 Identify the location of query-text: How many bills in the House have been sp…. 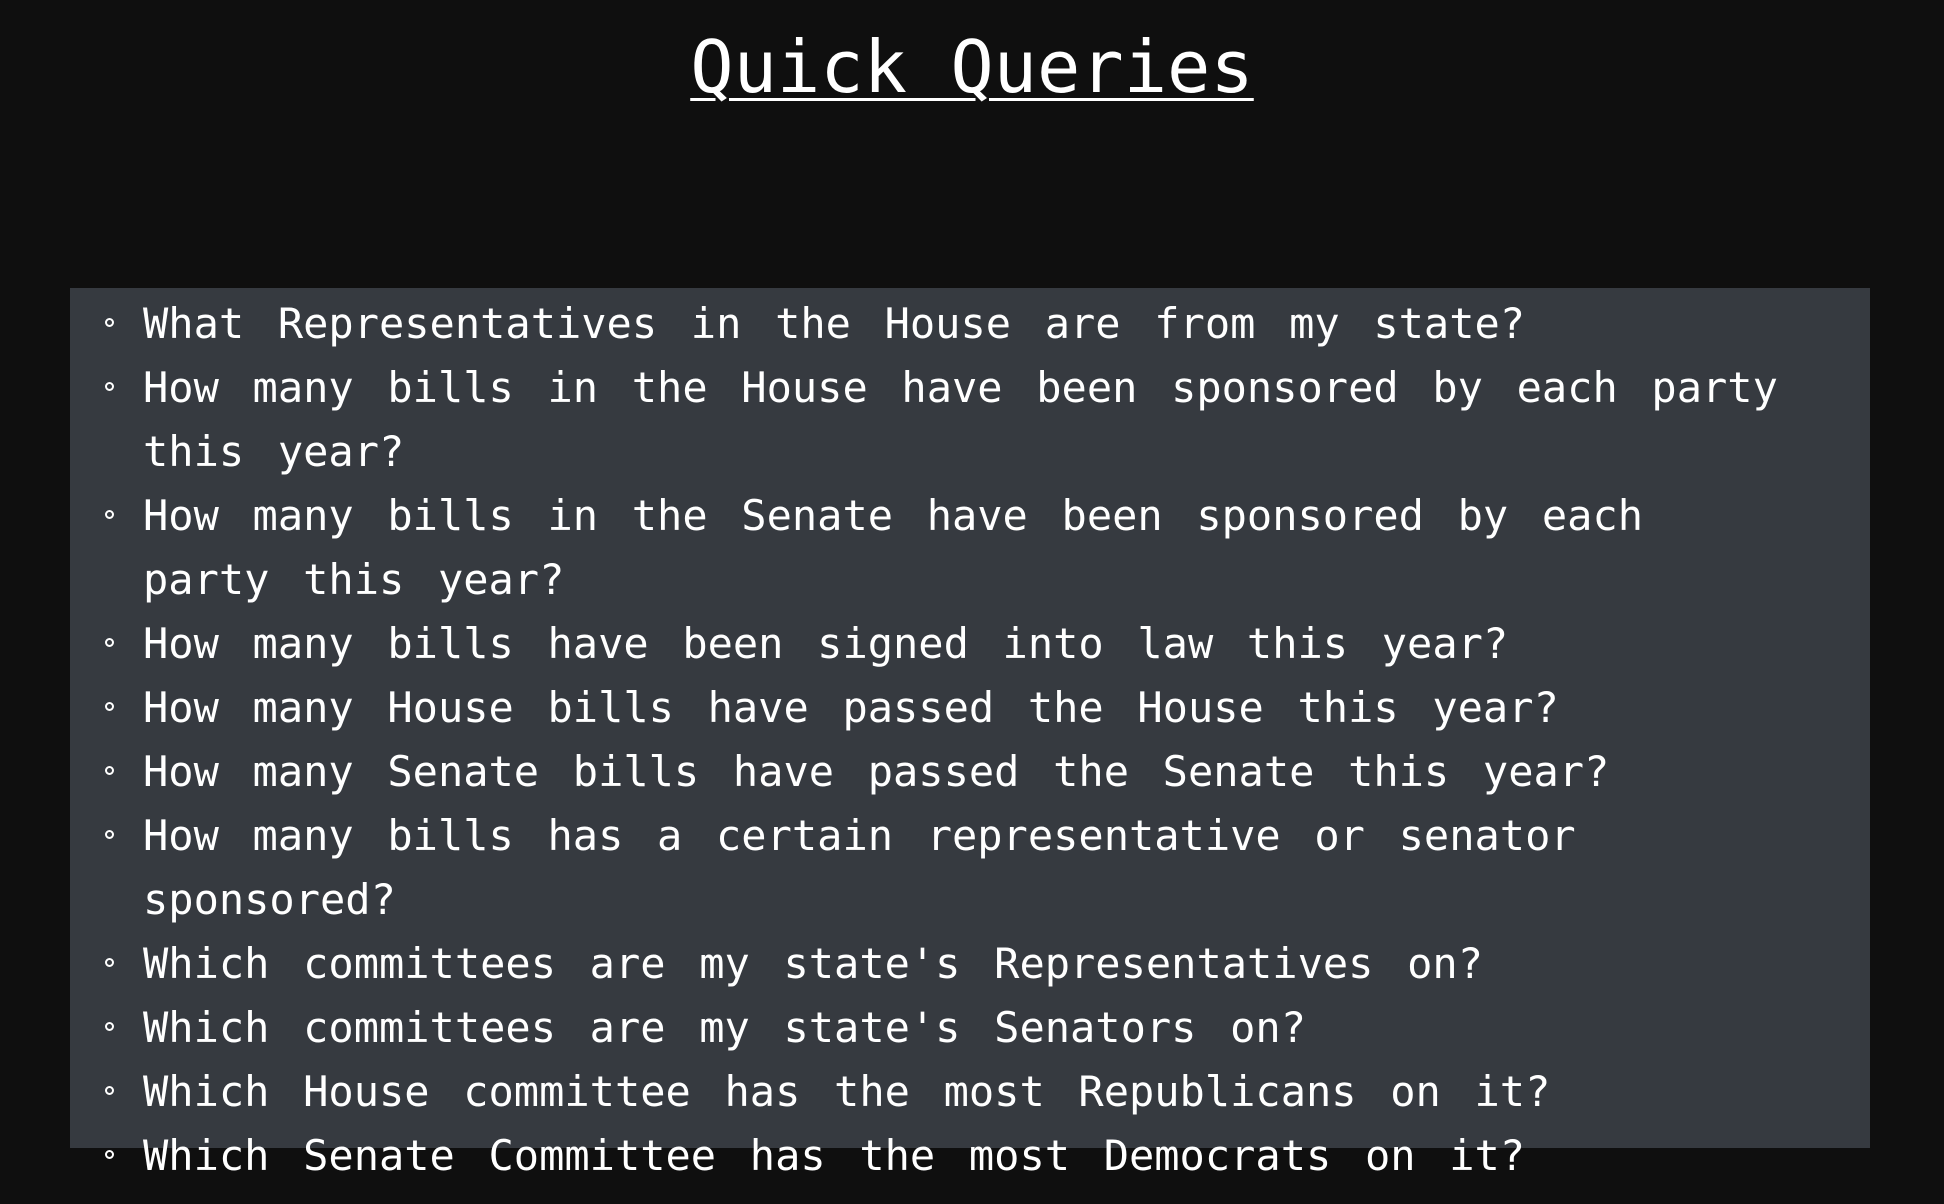
(960, 419).